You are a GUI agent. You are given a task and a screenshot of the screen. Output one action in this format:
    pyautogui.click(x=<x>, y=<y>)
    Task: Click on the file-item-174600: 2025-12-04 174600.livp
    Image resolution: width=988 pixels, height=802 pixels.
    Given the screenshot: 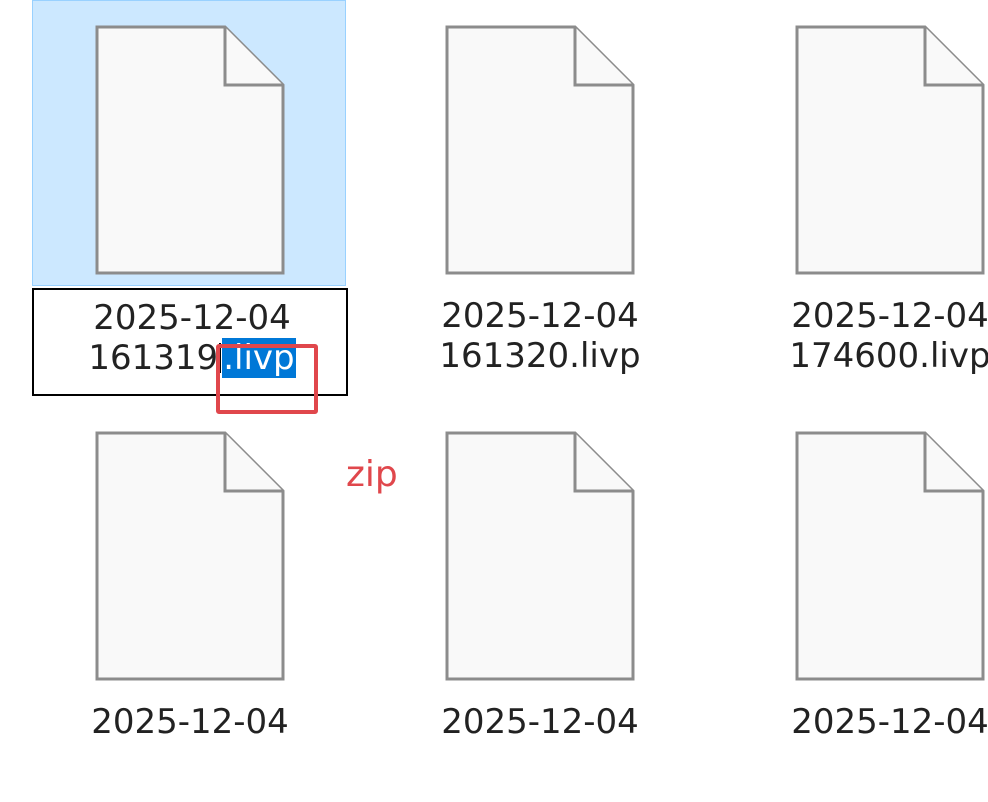 What is the action you would take?
    pyautogui.click(x=860, y=198)
    